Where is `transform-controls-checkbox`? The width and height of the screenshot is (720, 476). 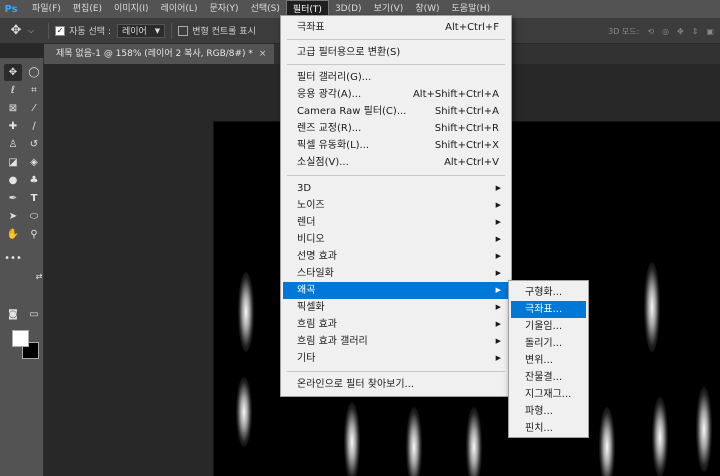 transform-controls-checkbox is located at coordinates (183, 30).